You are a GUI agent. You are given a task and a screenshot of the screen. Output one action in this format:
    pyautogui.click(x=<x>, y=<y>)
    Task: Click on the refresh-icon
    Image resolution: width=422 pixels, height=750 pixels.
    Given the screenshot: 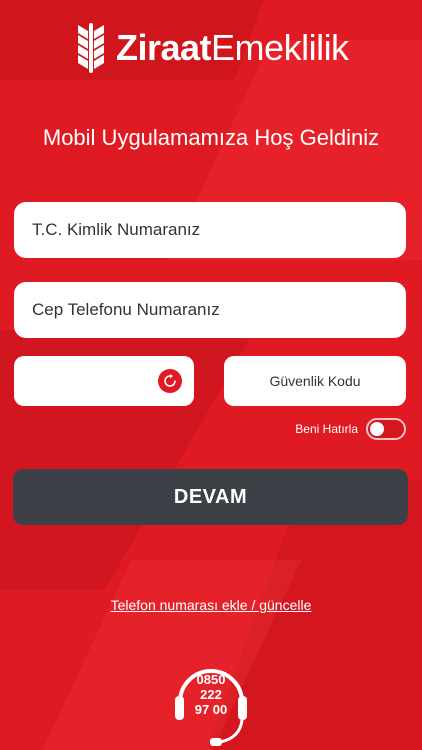 What is the action you would take?
    pyautogui.click(x=170, y=380)
    